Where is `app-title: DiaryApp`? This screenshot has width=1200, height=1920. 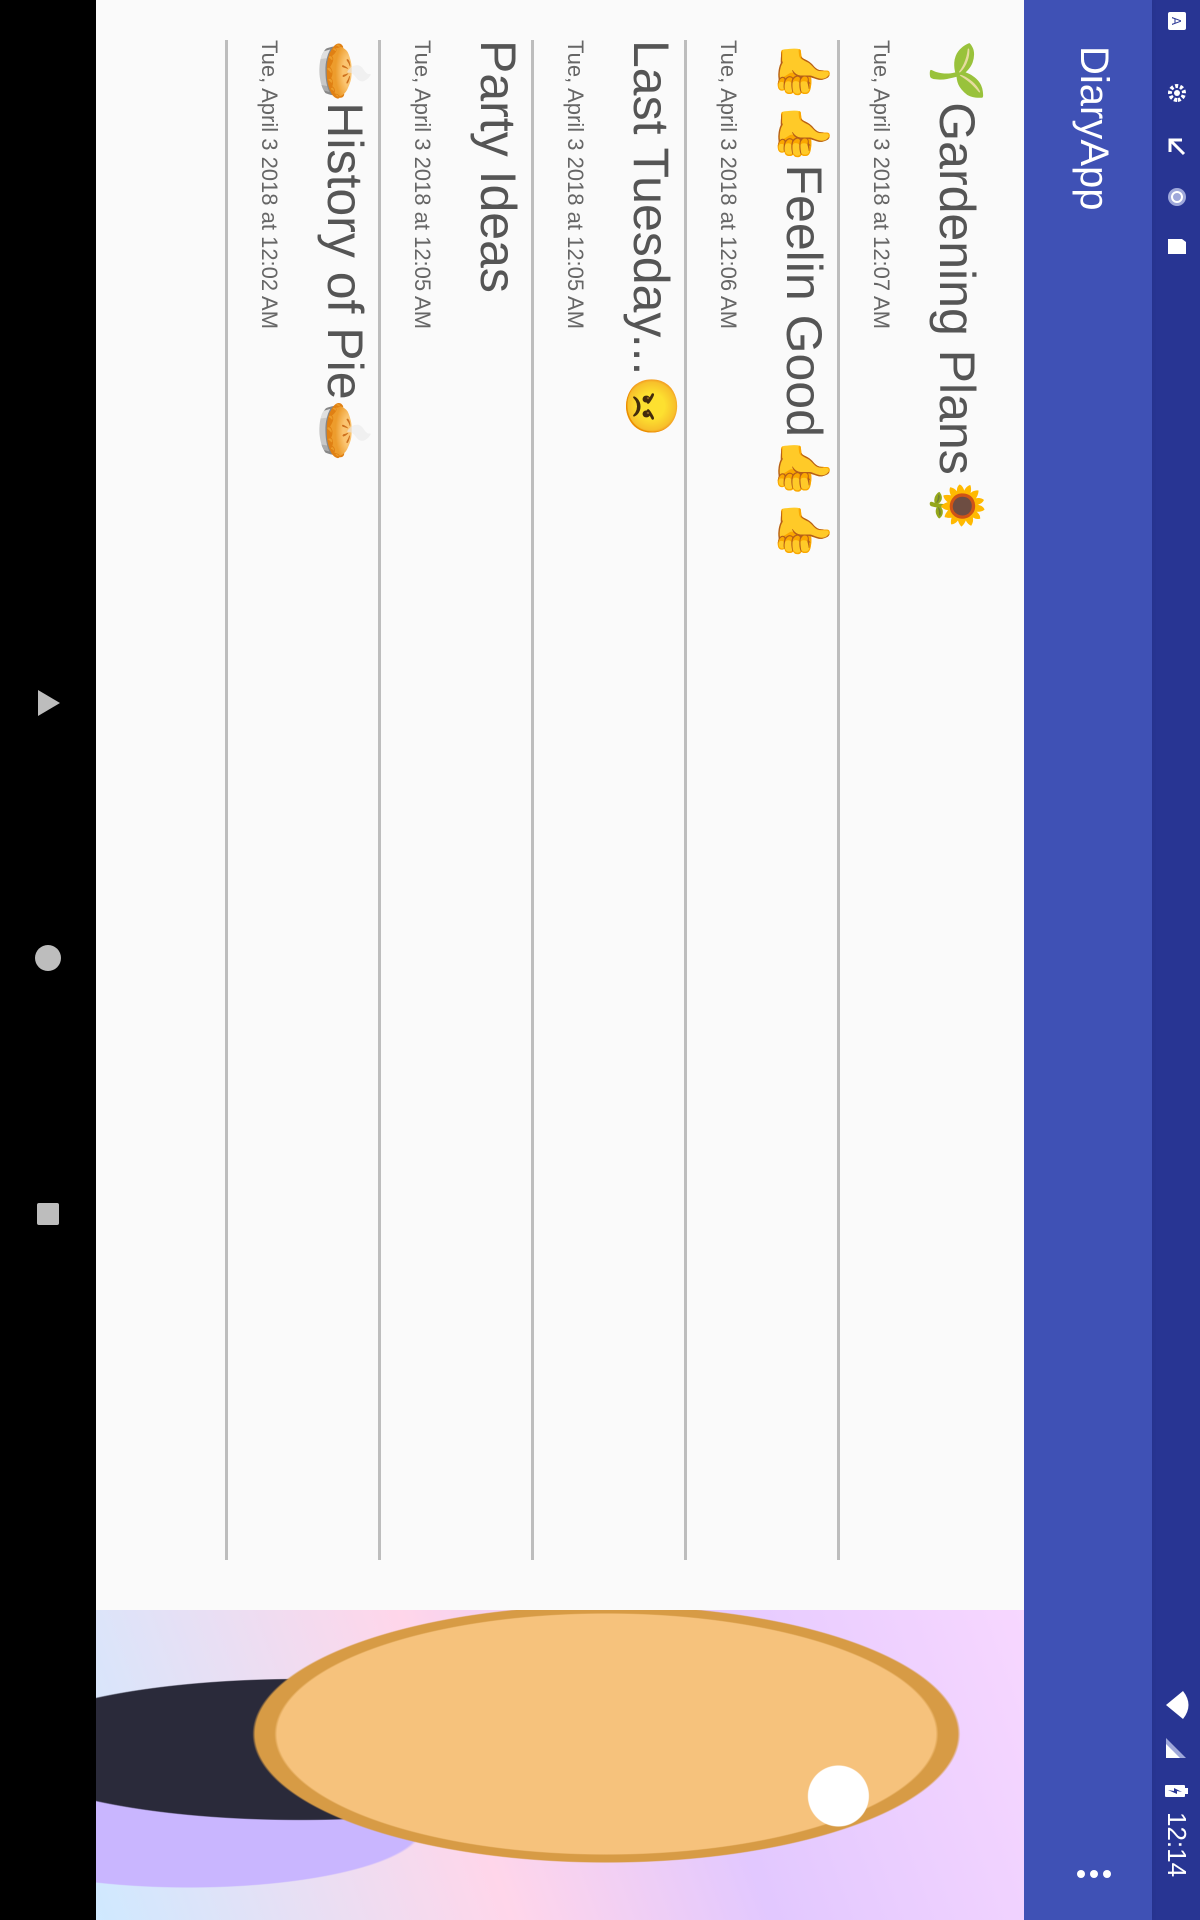
app-title: DiaryApp is located at coordinates (1094, 128).